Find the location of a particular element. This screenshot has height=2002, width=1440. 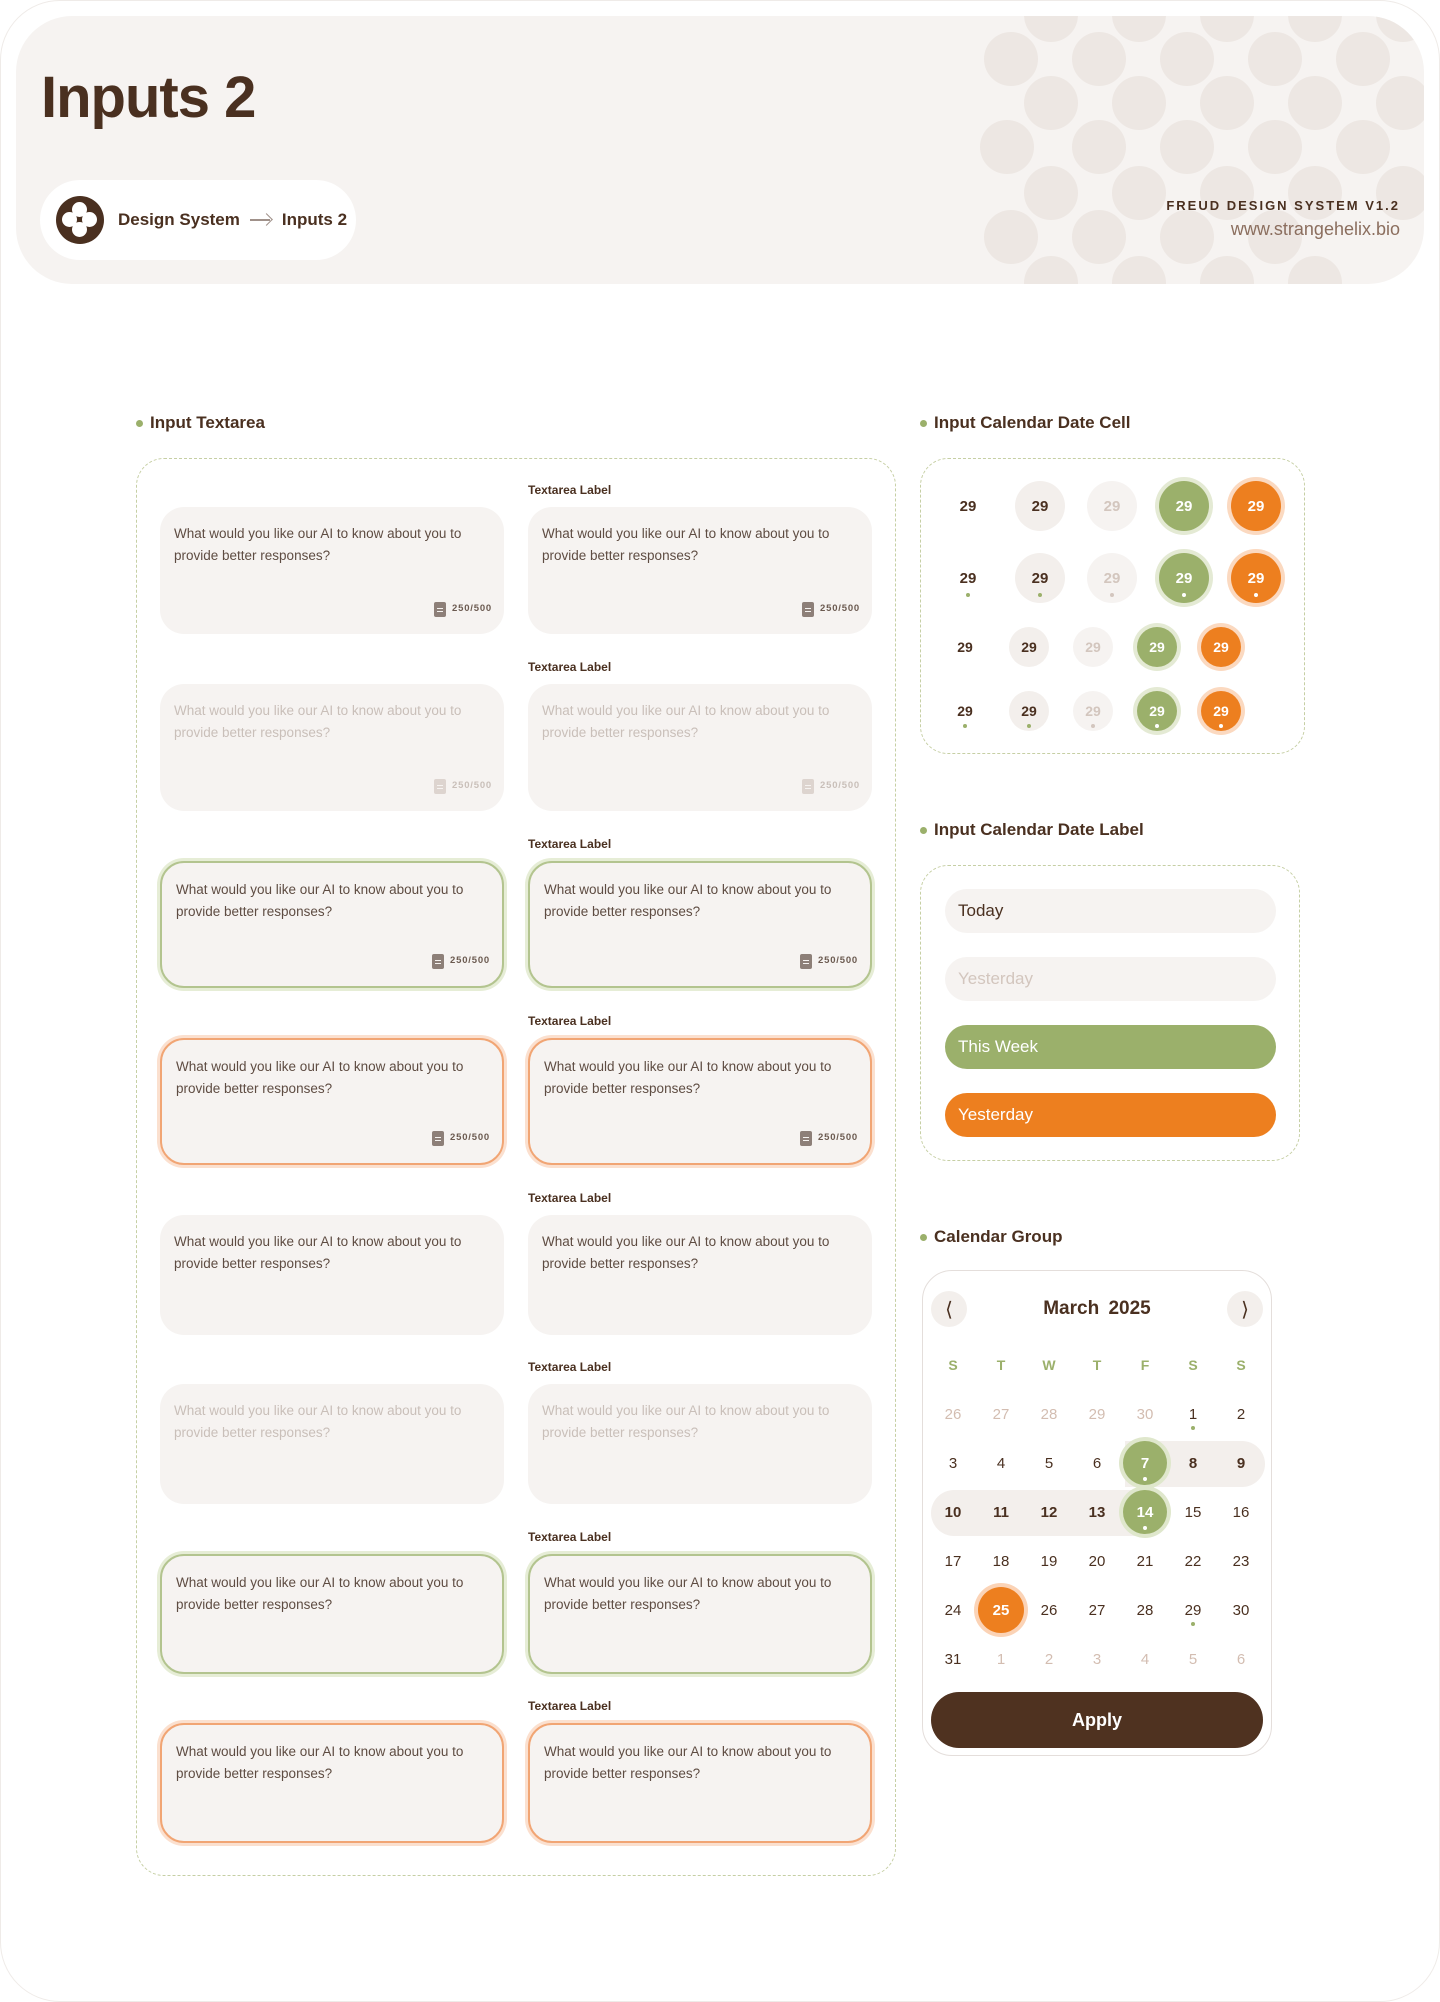

calendar-day-in-range: 8 is located at coordinates (1193, 1463).